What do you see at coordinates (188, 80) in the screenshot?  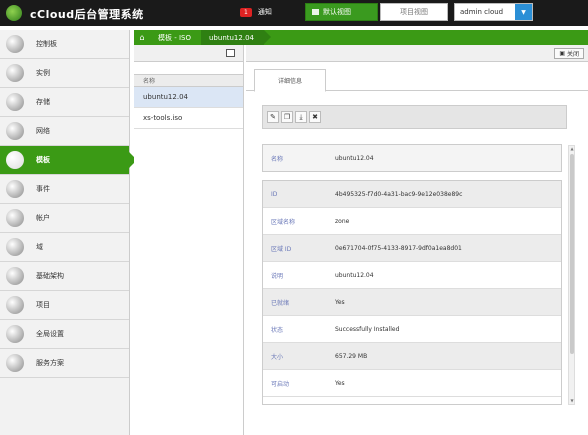 I see `column-header-name: 名称` at bounding box center [188, 80].